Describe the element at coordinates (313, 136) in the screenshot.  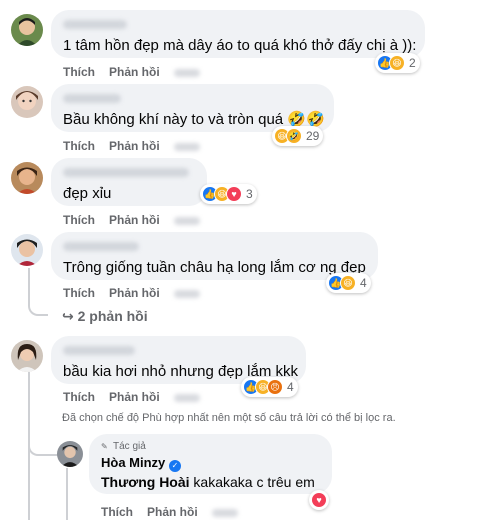
I see `reaction-count: 29` at that location.